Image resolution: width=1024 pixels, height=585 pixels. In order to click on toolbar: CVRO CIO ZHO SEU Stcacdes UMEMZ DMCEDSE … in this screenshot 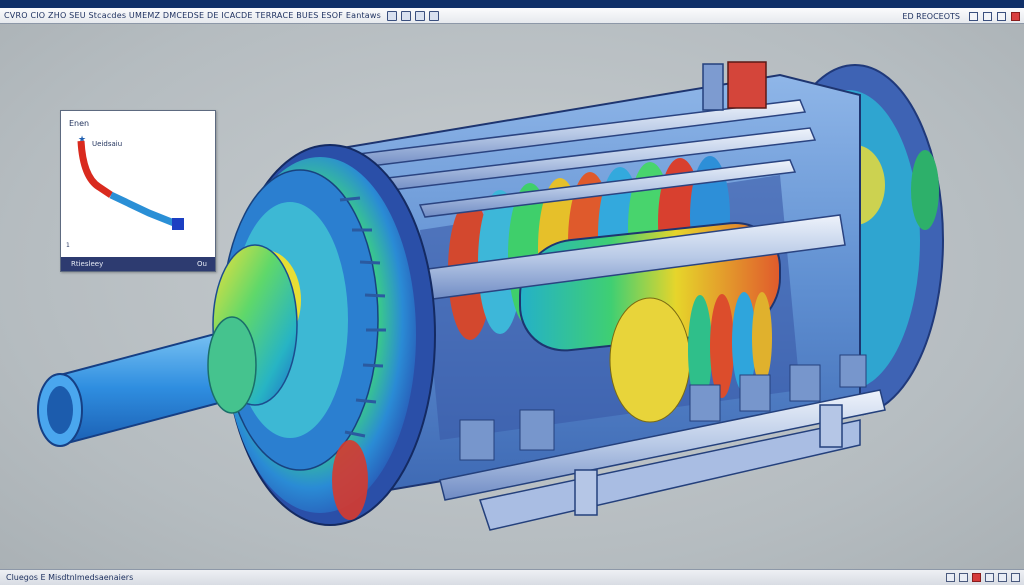, I will do `click(512, 16)`.